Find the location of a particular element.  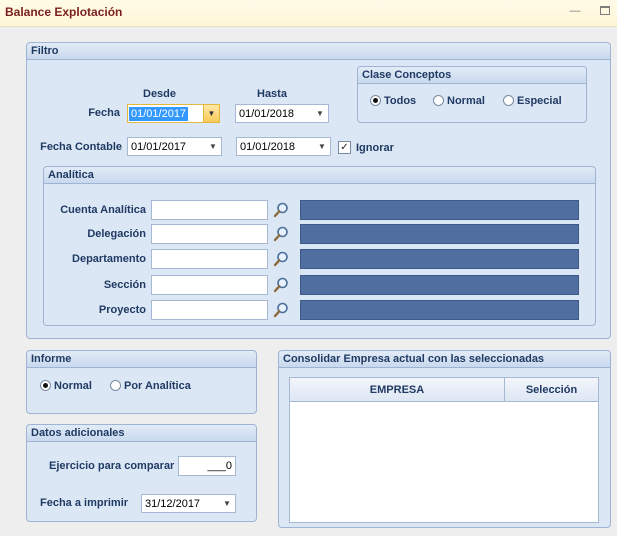

fecha-hasta-combo: 01/01/2018 ▼ is located at coordinates (282, 113).